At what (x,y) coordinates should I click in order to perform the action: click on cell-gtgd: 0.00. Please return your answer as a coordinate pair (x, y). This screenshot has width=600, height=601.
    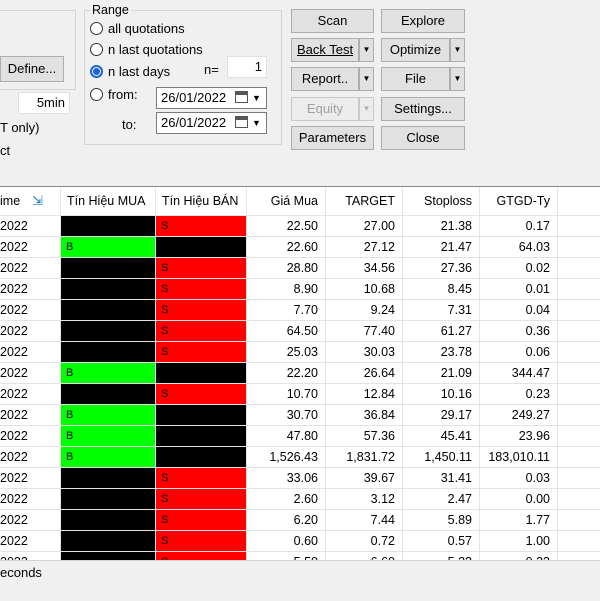
    Looking at the image, I should click on (519, 499).